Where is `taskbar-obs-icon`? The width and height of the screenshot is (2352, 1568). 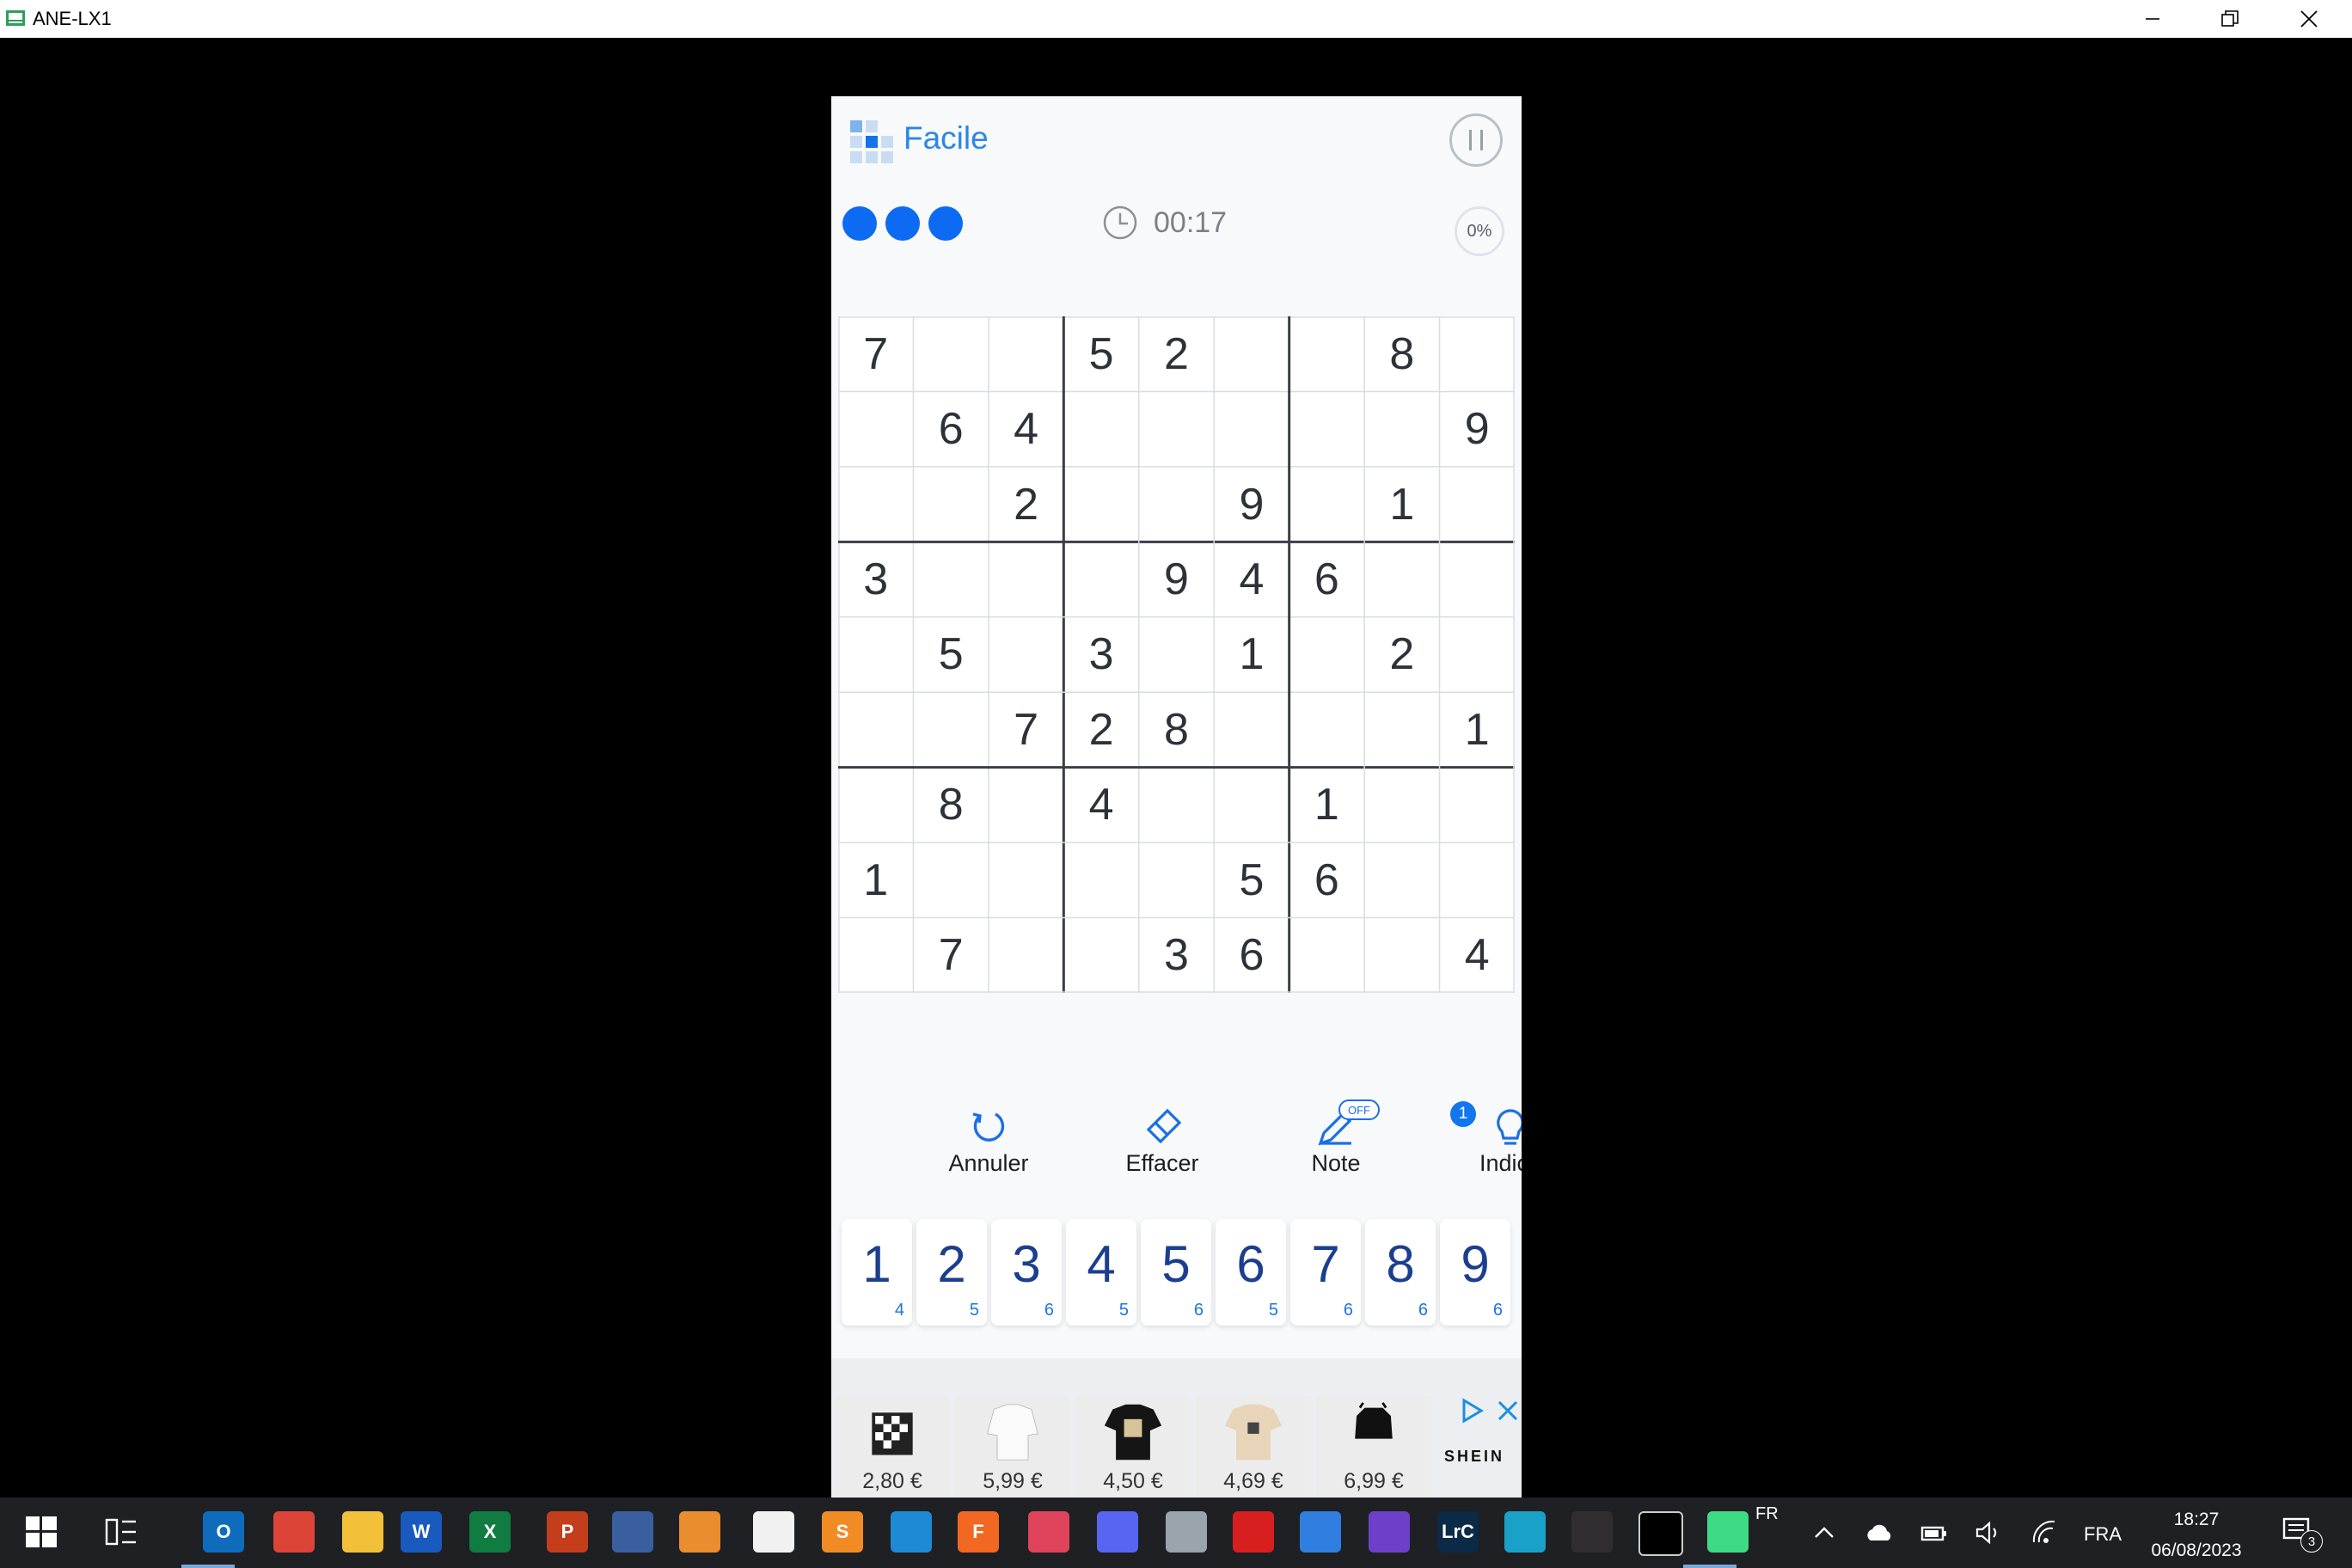 taskbar-obs-icon is located at coordinates (1592, 1532).